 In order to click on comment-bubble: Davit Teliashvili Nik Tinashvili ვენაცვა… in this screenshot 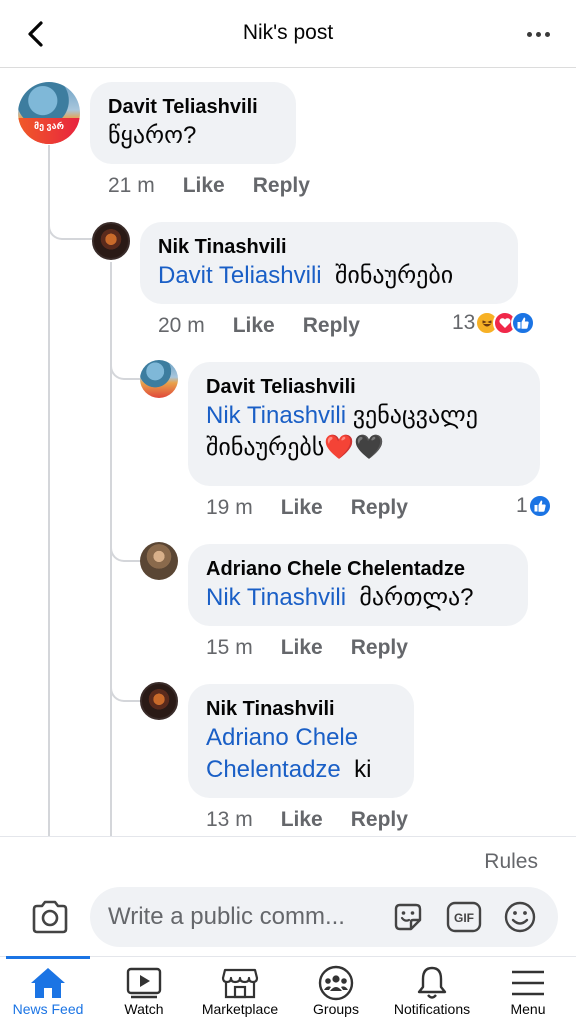, I will do `click(364, 424)`.